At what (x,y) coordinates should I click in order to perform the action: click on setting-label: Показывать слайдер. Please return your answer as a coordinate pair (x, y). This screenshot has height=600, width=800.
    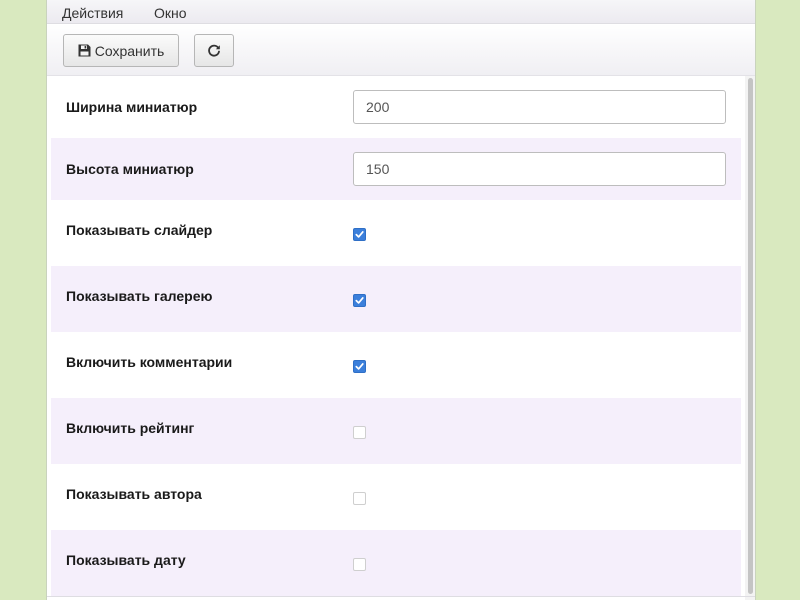
    Looking at the image, I should click on (139, 230).